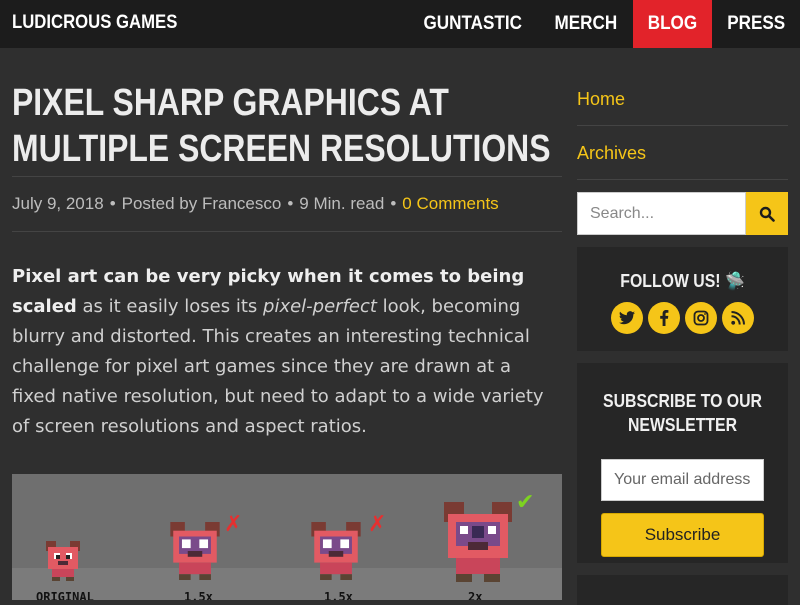 This screenshot has height=605, width=800. I want to click on nav-merch: MERCH, so click(586, 24).